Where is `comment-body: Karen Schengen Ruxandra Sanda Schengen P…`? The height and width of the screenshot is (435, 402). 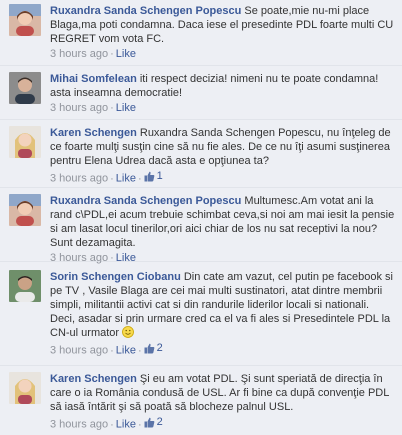 comment-body: Karen Schengen Ruxandra Sanda Schengen P… is located at coordinates (223, 156).